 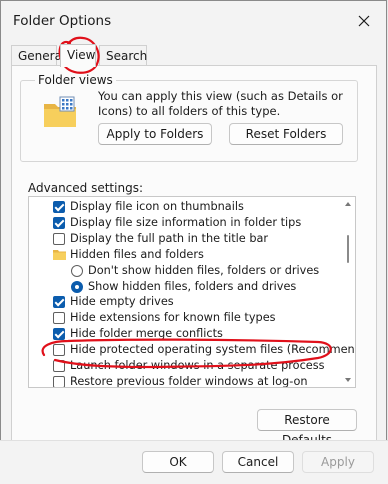 I want to click on cancel-button: Cancel, so click(x=258, y=462).